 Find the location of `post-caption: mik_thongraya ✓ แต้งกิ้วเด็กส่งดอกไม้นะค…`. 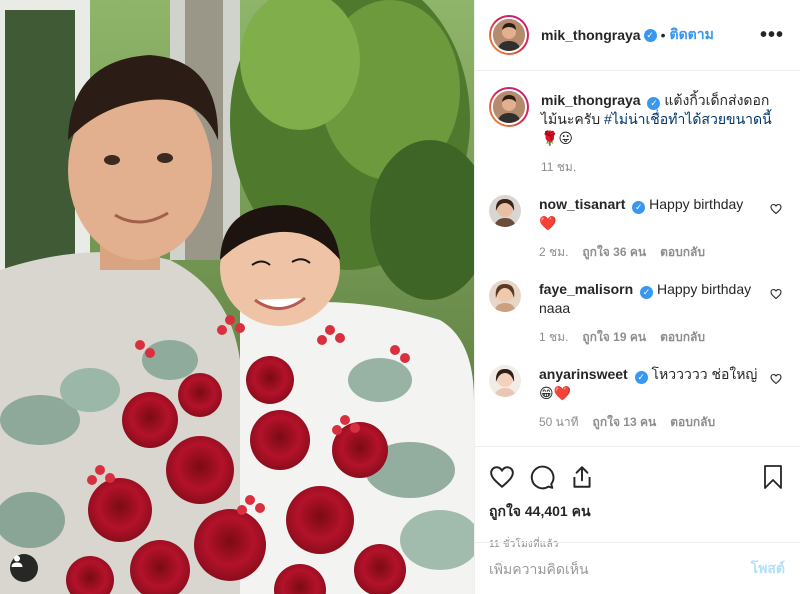

post-caption: mik_thongraya ✓ แต้งกิ้วเด็กส่งดอกไม้นะค… is located at coordinates (636, 132).